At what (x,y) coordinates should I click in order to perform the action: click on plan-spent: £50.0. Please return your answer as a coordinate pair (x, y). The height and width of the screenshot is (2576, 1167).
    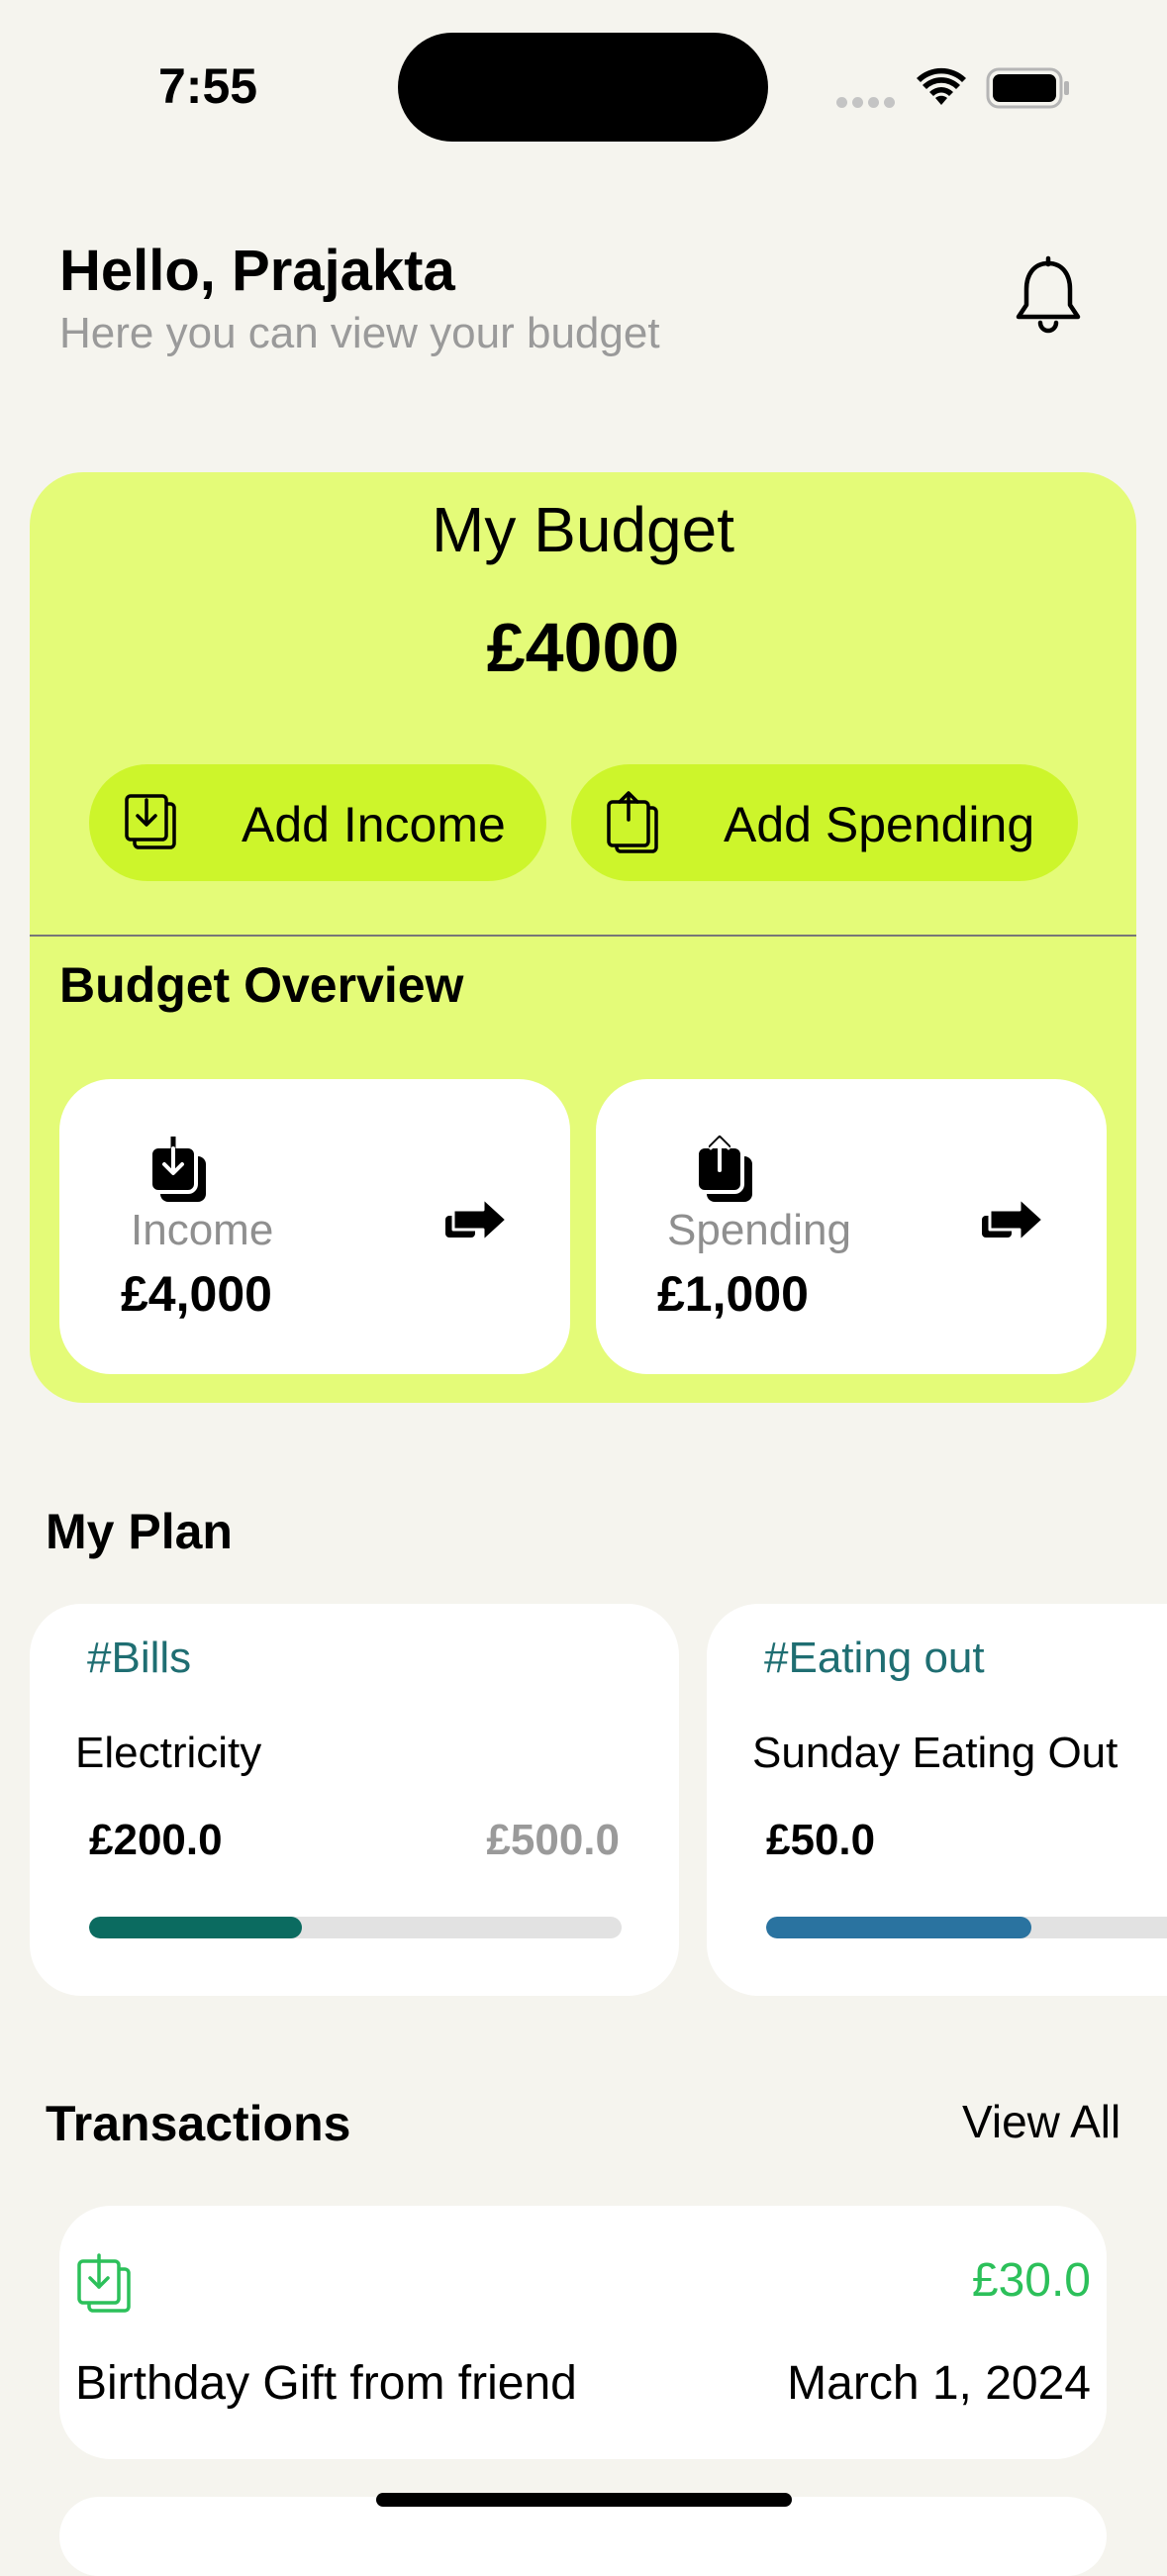
    Looking at the image, I should click on (821, 1840).